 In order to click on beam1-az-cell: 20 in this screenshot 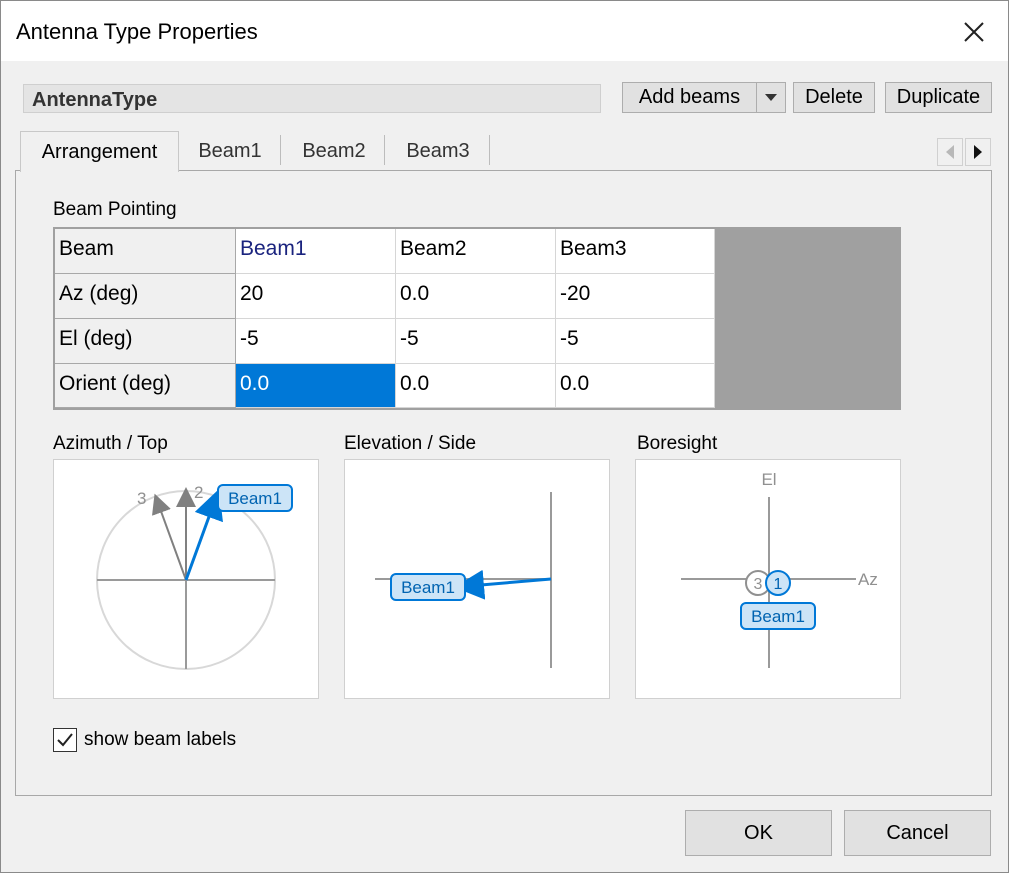, I will do `click(316, 296)`.